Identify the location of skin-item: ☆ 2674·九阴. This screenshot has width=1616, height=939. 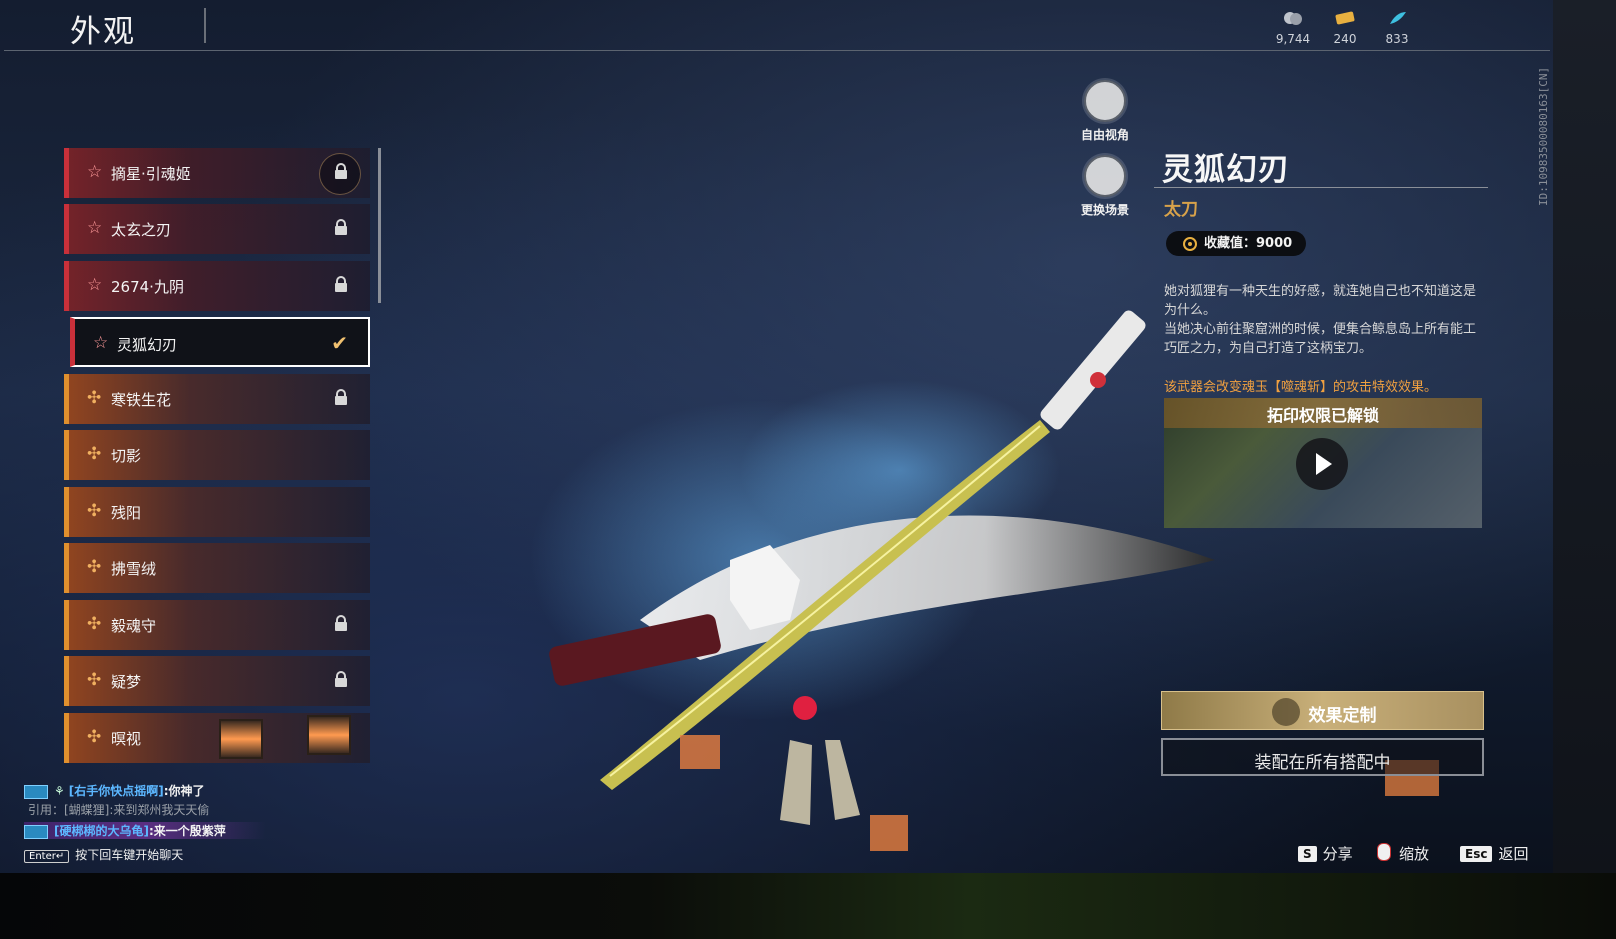
(217, 286).